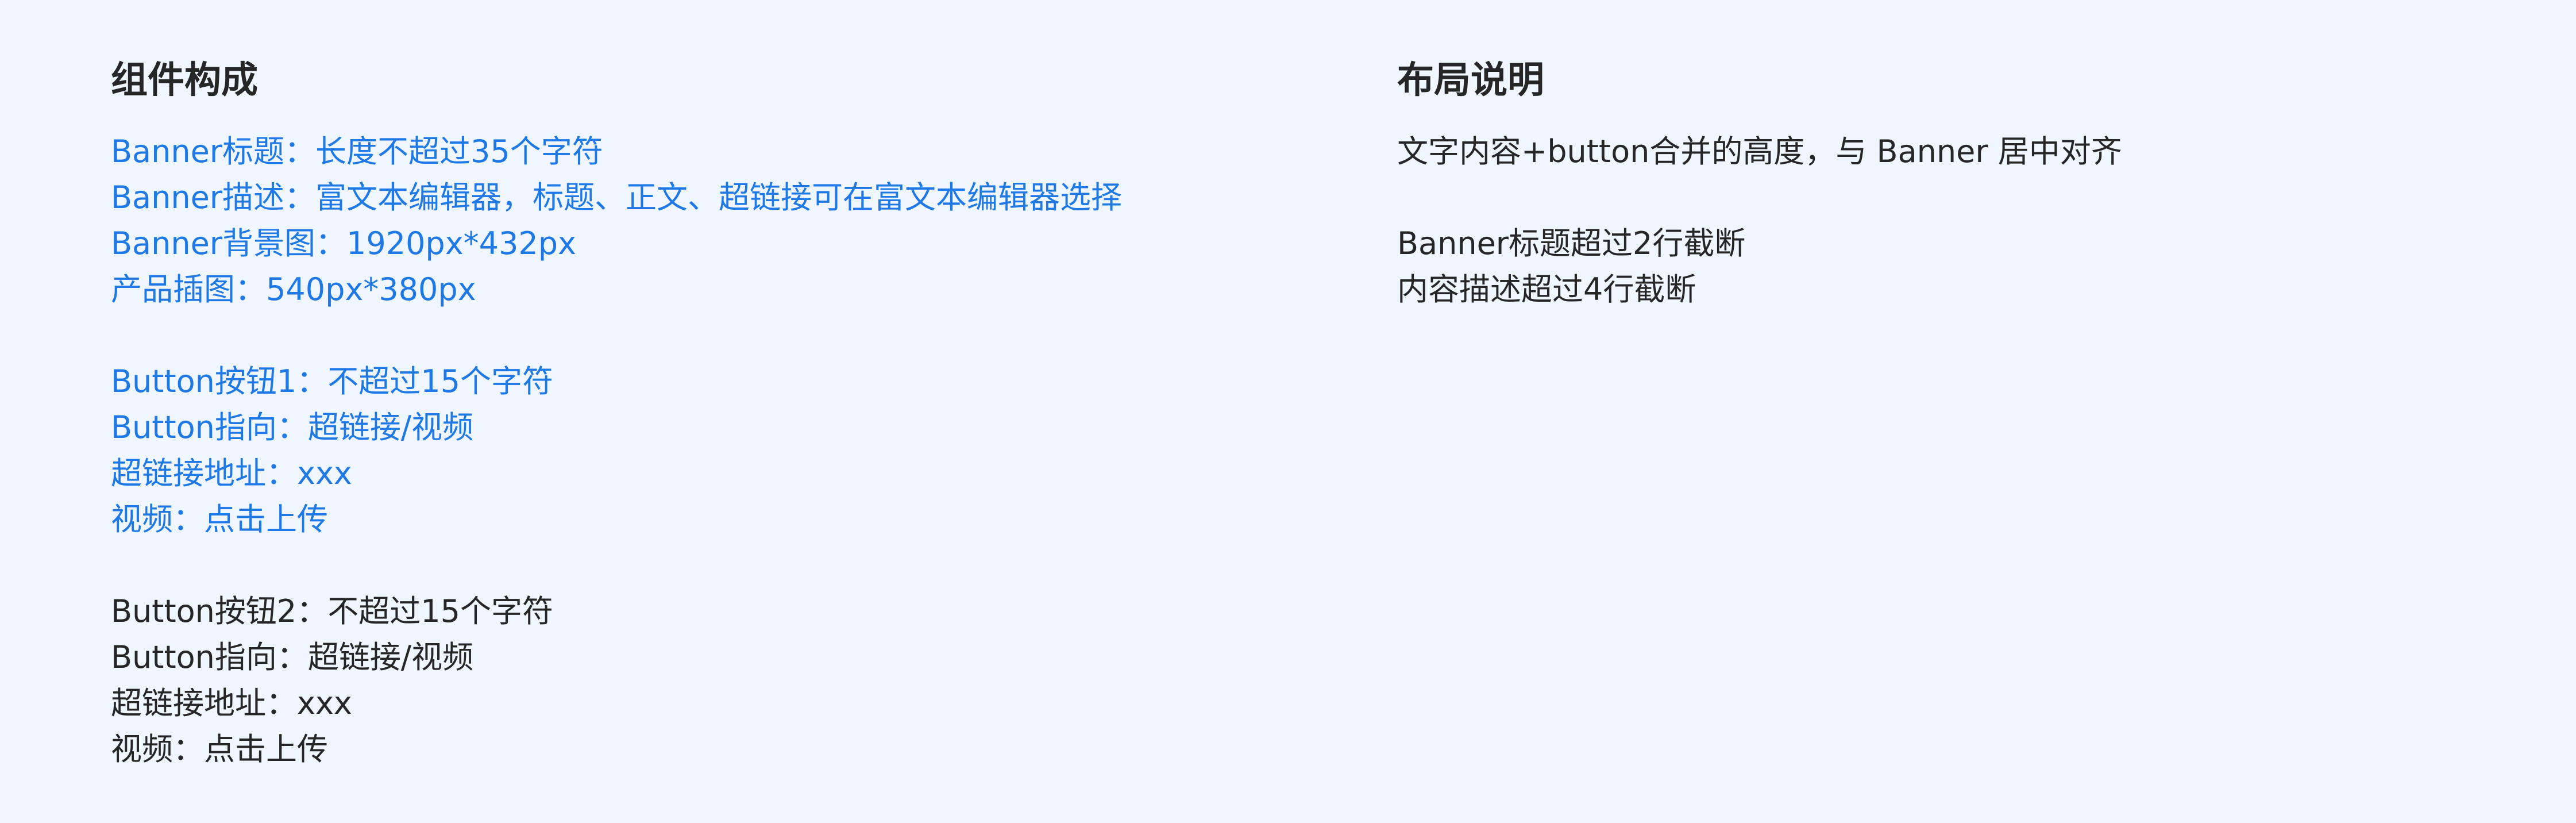 This screenshot has width=2576, height=823. I want to click on banner-title-spec: Banner标题：长度不超过35个字符, so click(357, 151).